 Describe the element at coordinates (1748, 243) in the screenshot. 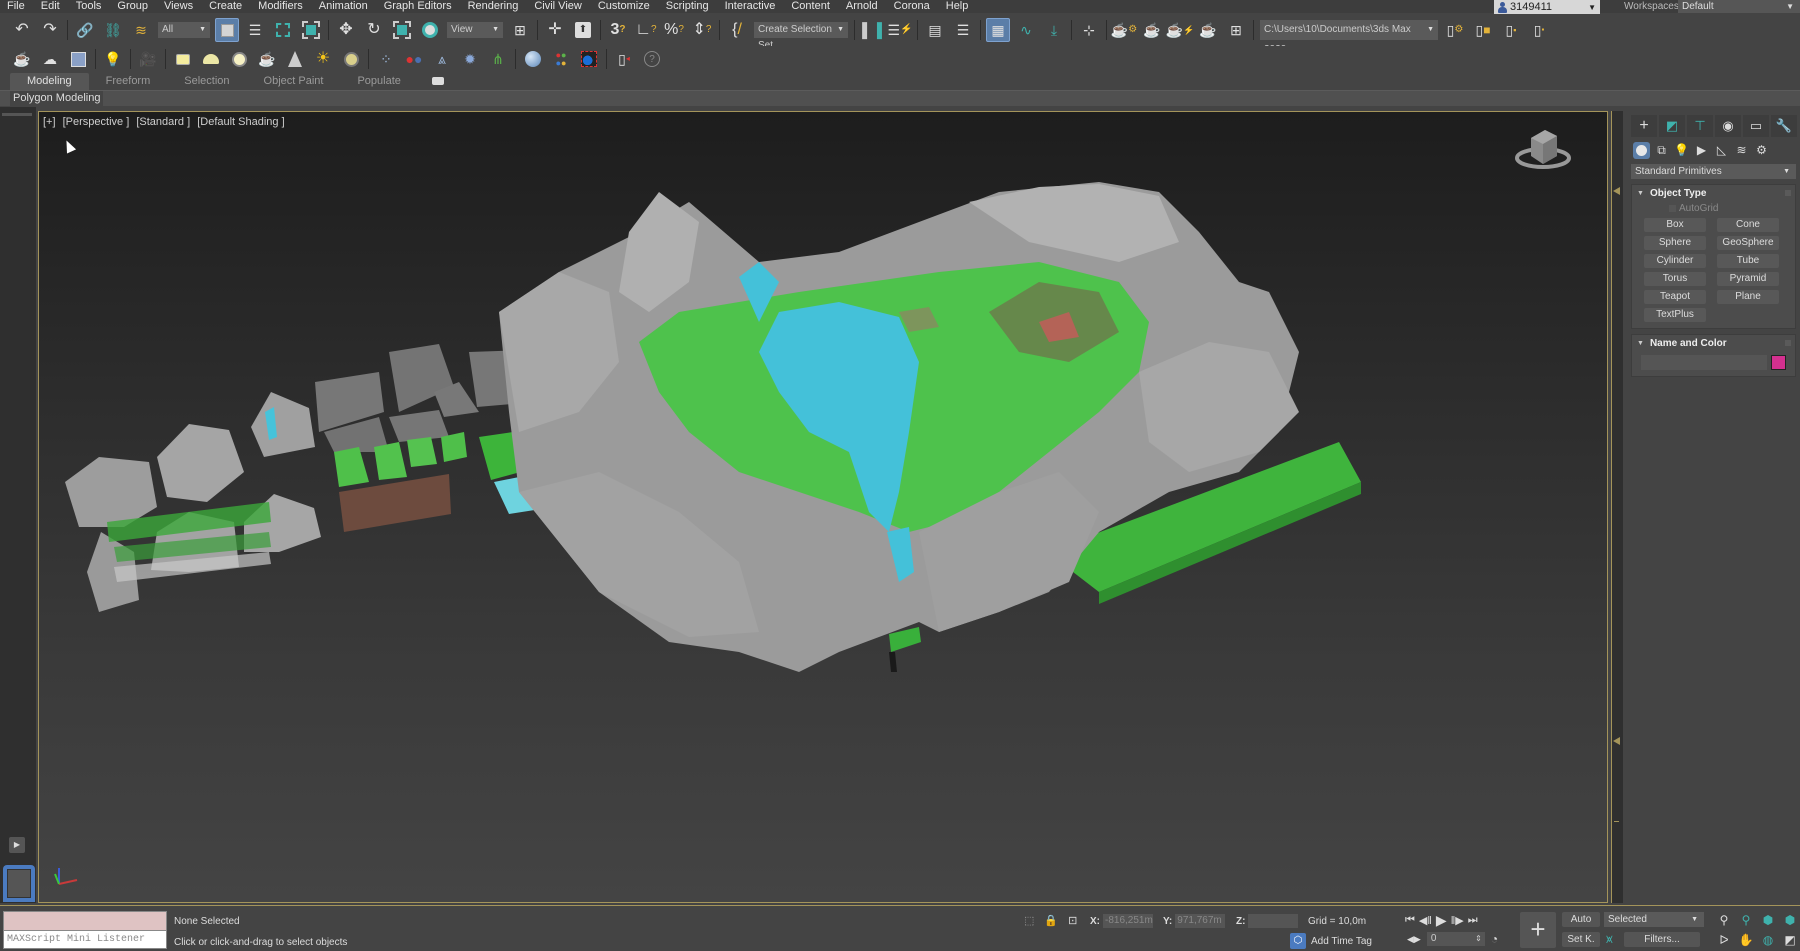

I see `geosphere-button: GeoSphere` at that location.